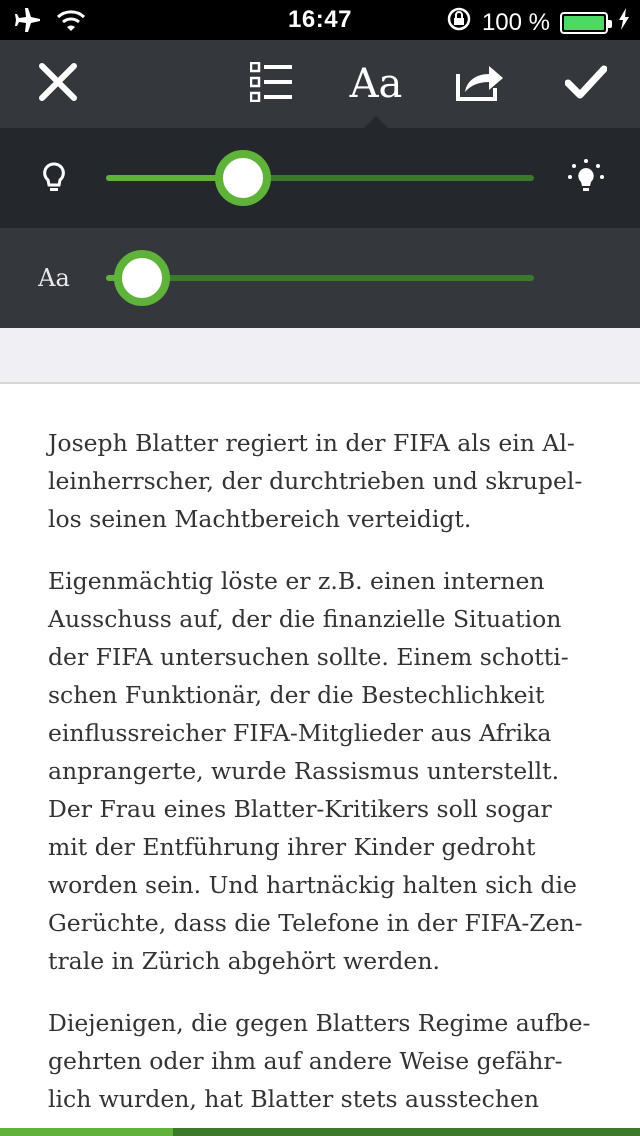  Describe the element at coordinates (86, 1132) in the screenshot. I see `reading-progress-fill` at that location.